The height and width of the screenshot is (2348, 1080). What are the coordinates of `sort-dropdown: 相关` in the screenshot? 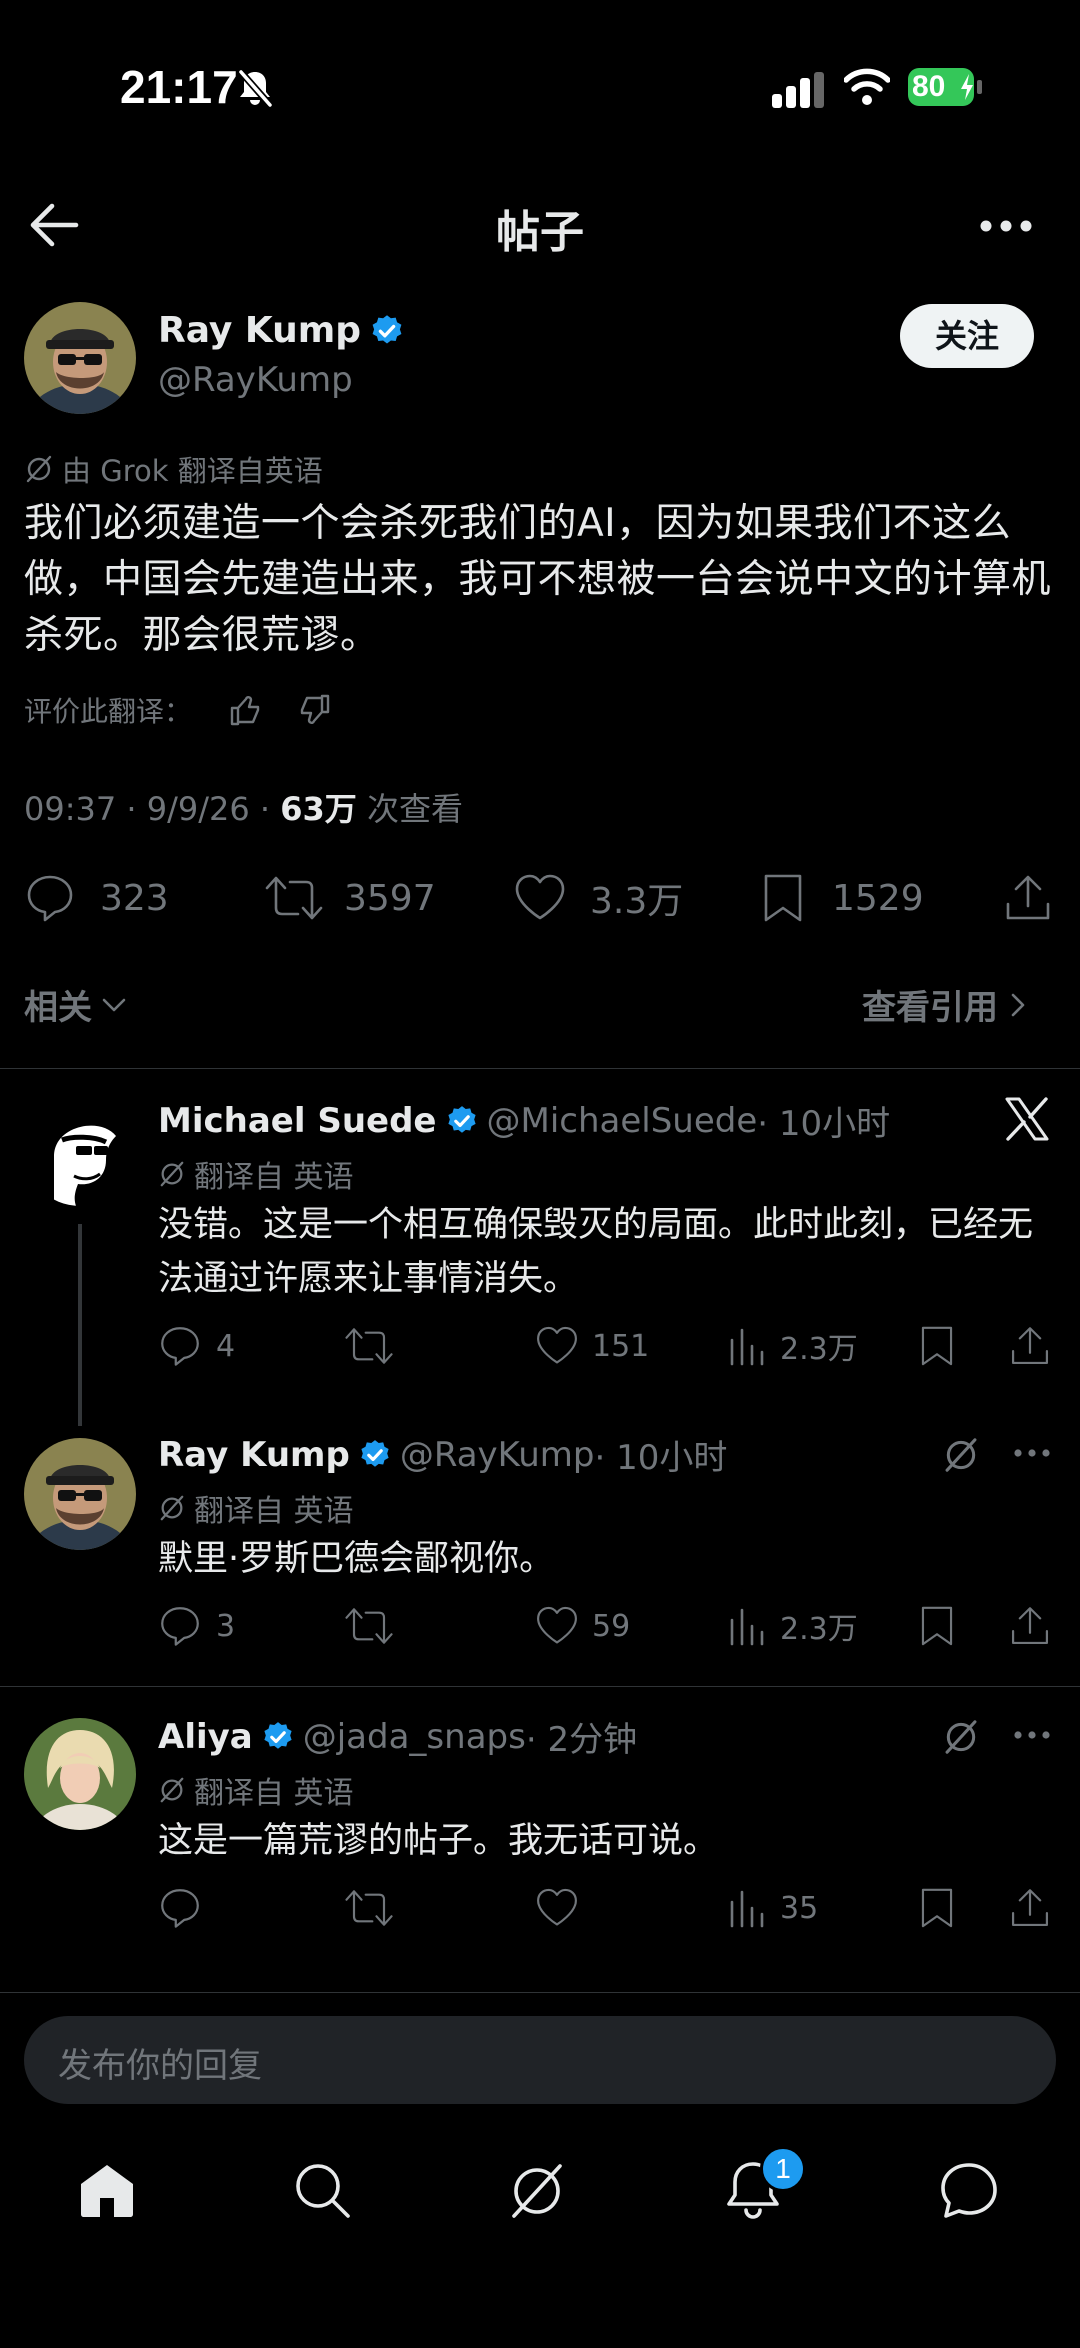 It's located at (76, 1004).